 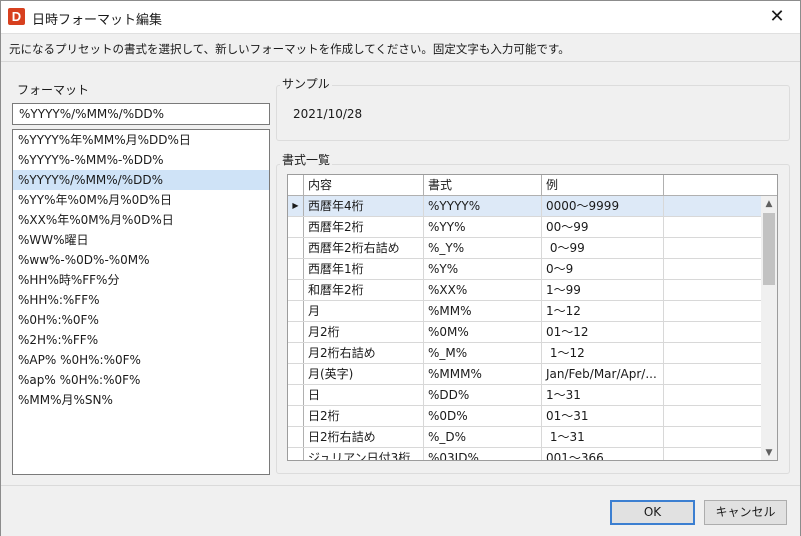 I want to click on table-row: 西暦年2桁 %YY% 00～99, so click(x=524, y=227).